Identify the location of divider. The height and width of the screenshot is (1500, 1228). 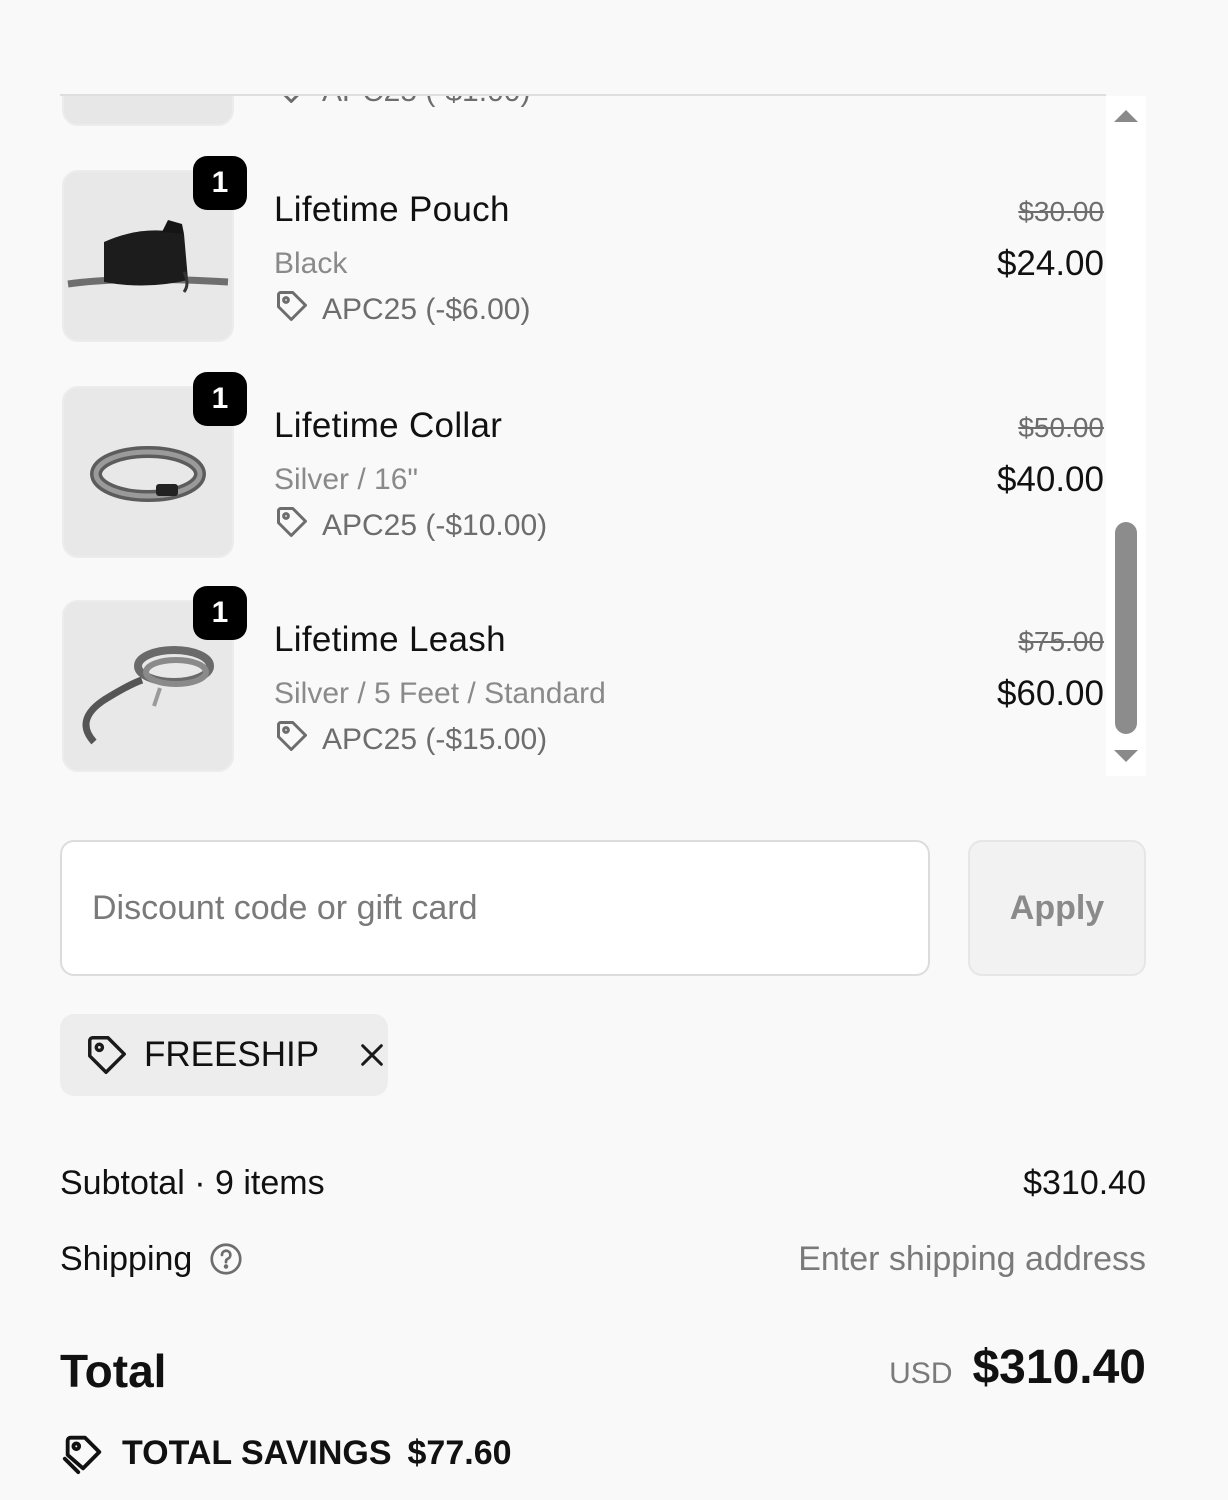
(583, 95).